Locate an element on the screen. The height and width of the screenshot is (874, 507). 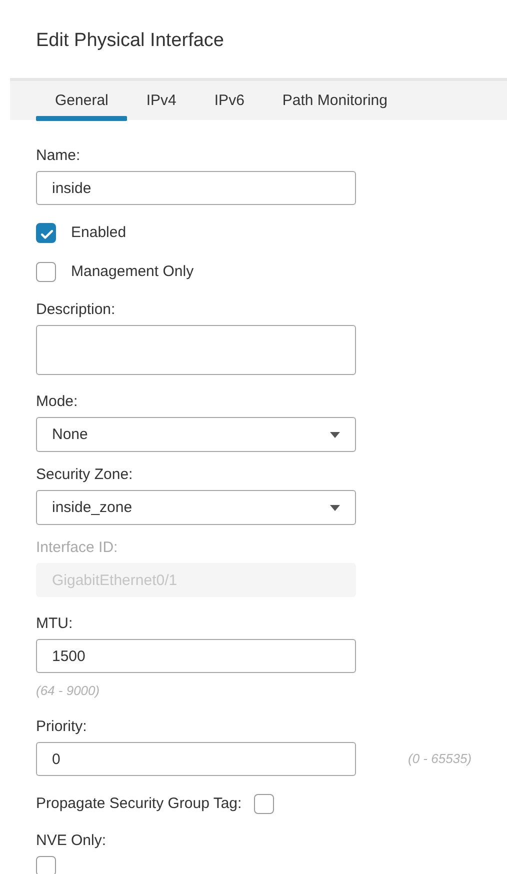
field-label: Management Only is located at coordinates (132, 272).